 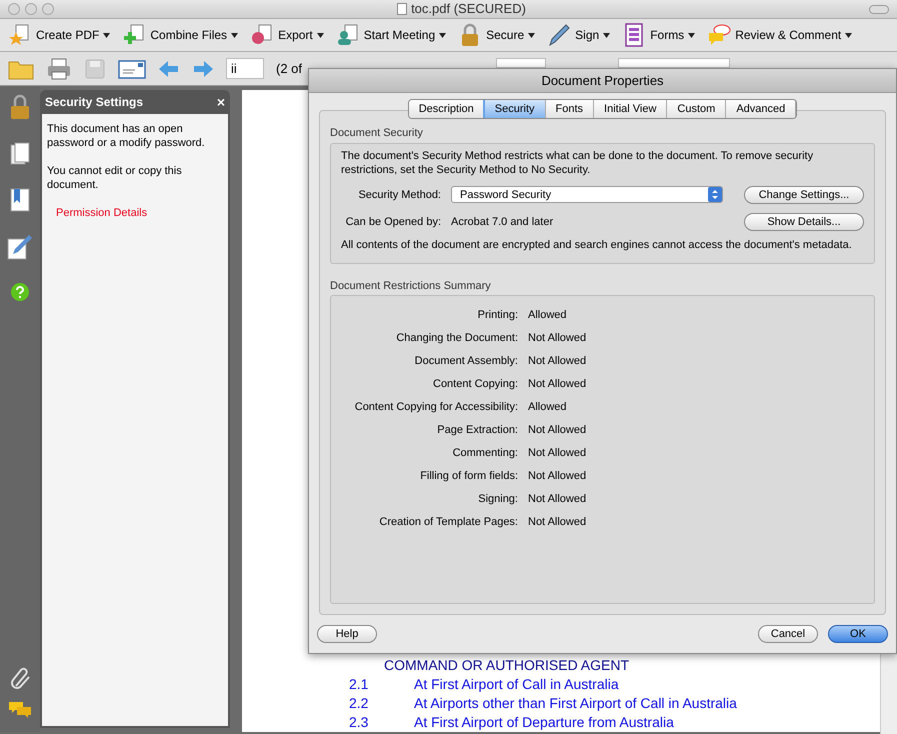 What do you see at coordinates (359, 684) in the screenshot?
I see `section-number: 2.1` at bounding box center [359, 684].